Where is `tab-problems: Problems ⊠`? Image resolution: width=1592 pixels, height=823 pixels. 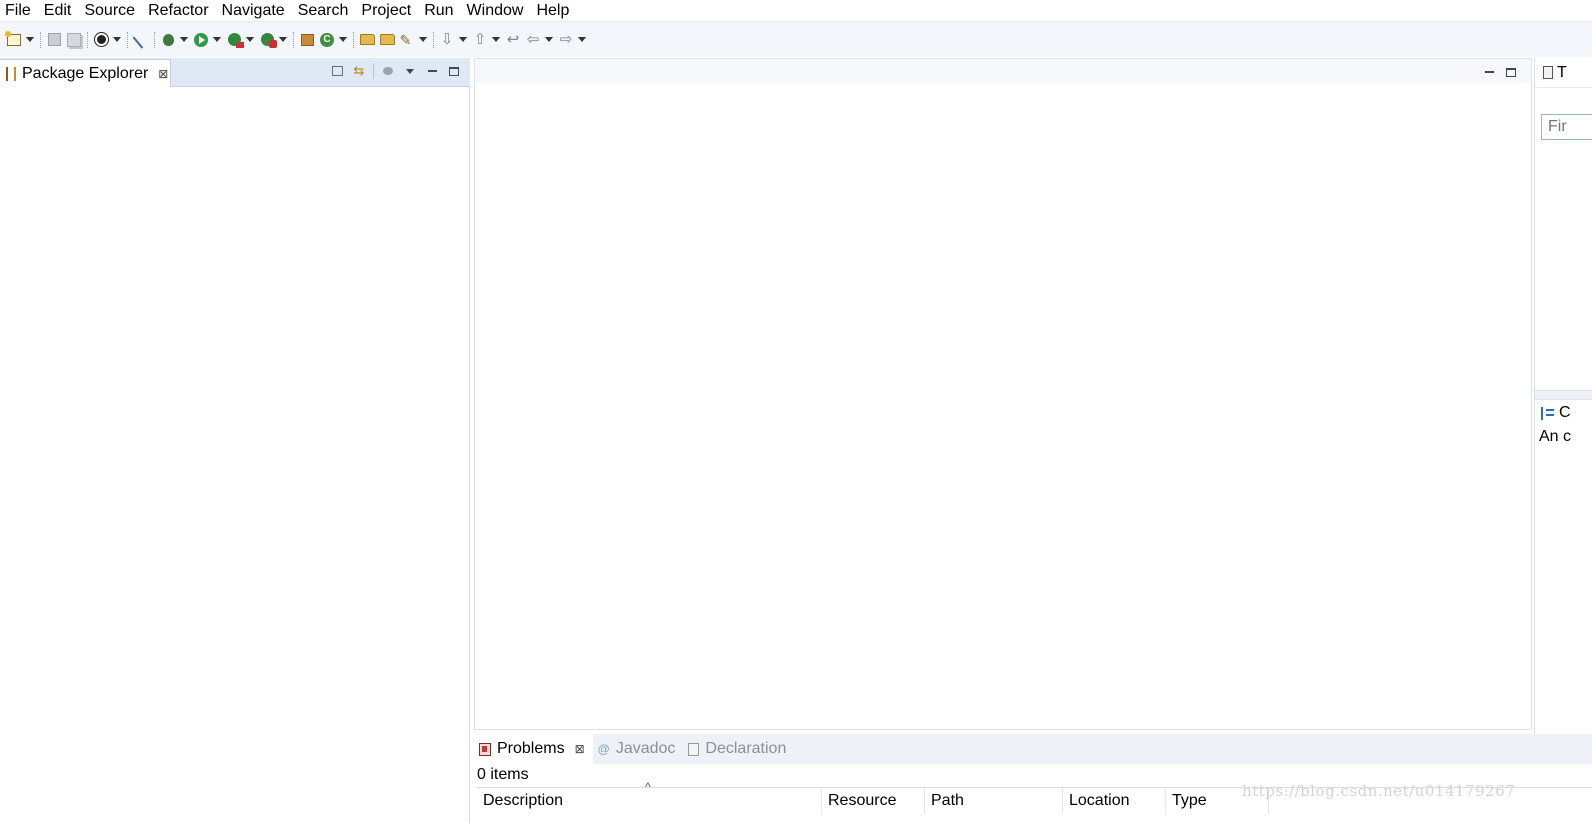 tab-problems: Problems ⊠ is located at coordinates (533, 749).